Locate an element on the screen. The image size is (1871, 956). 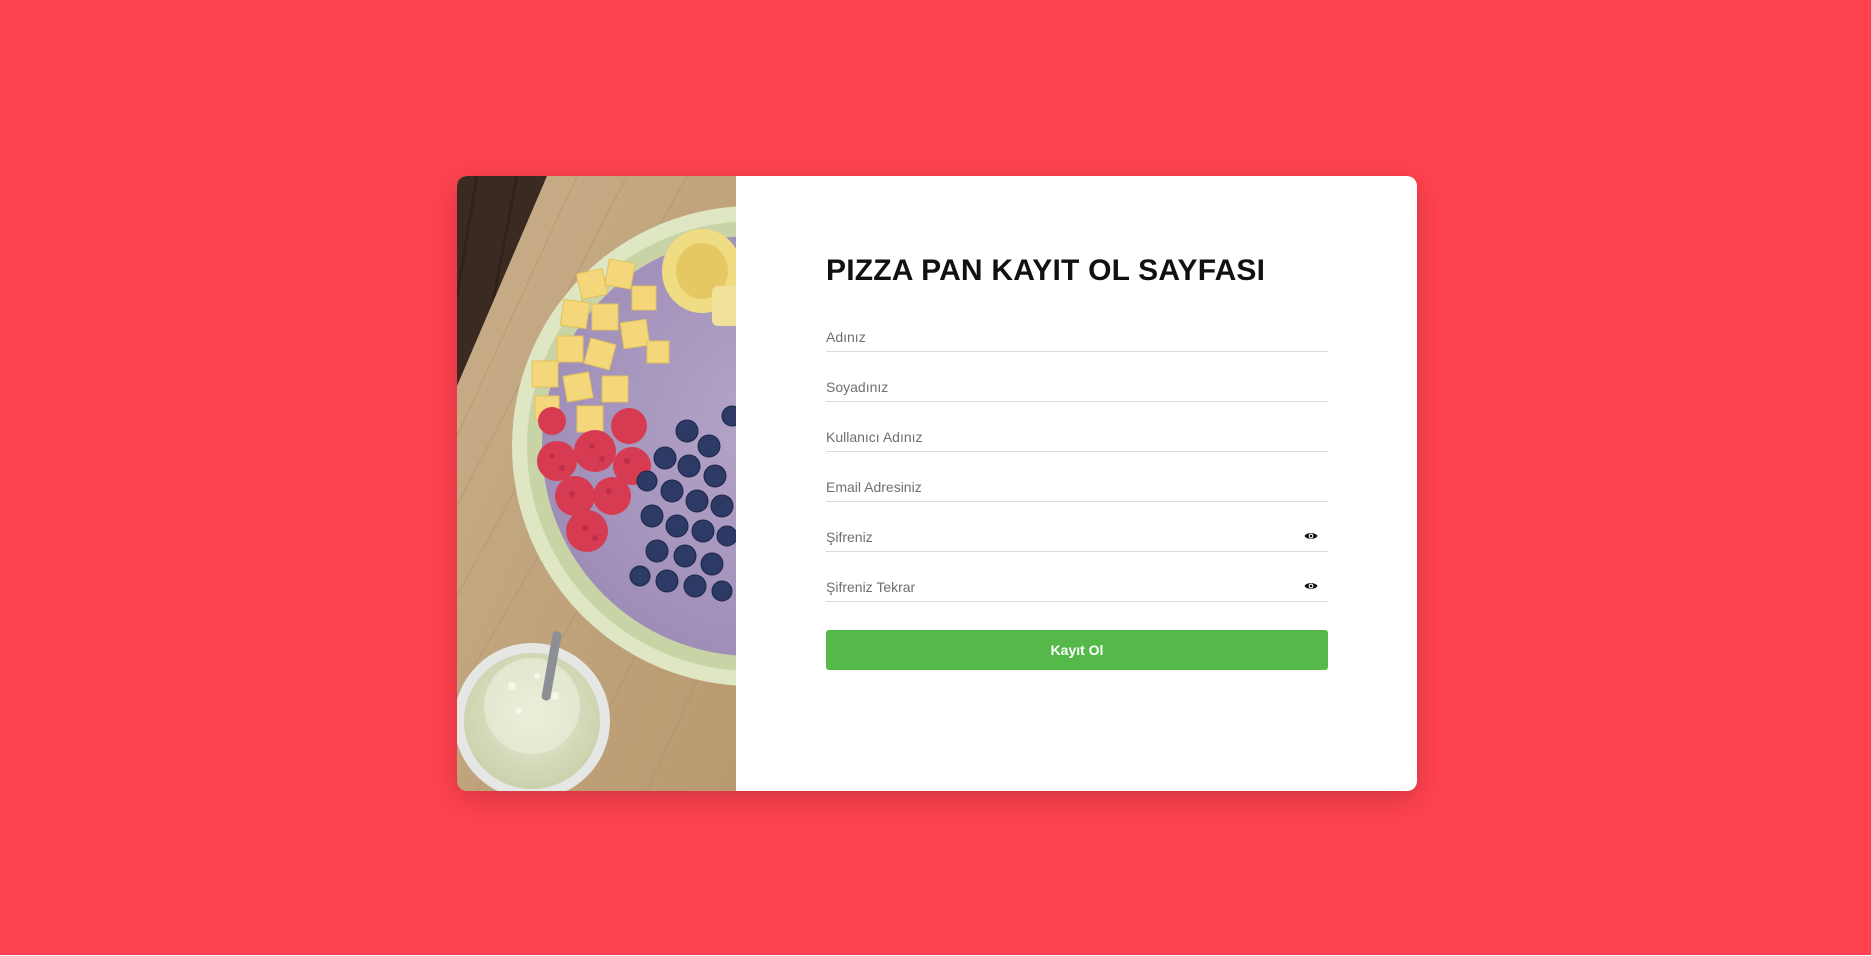
last-name-input is located at coordinates (1061, 387).